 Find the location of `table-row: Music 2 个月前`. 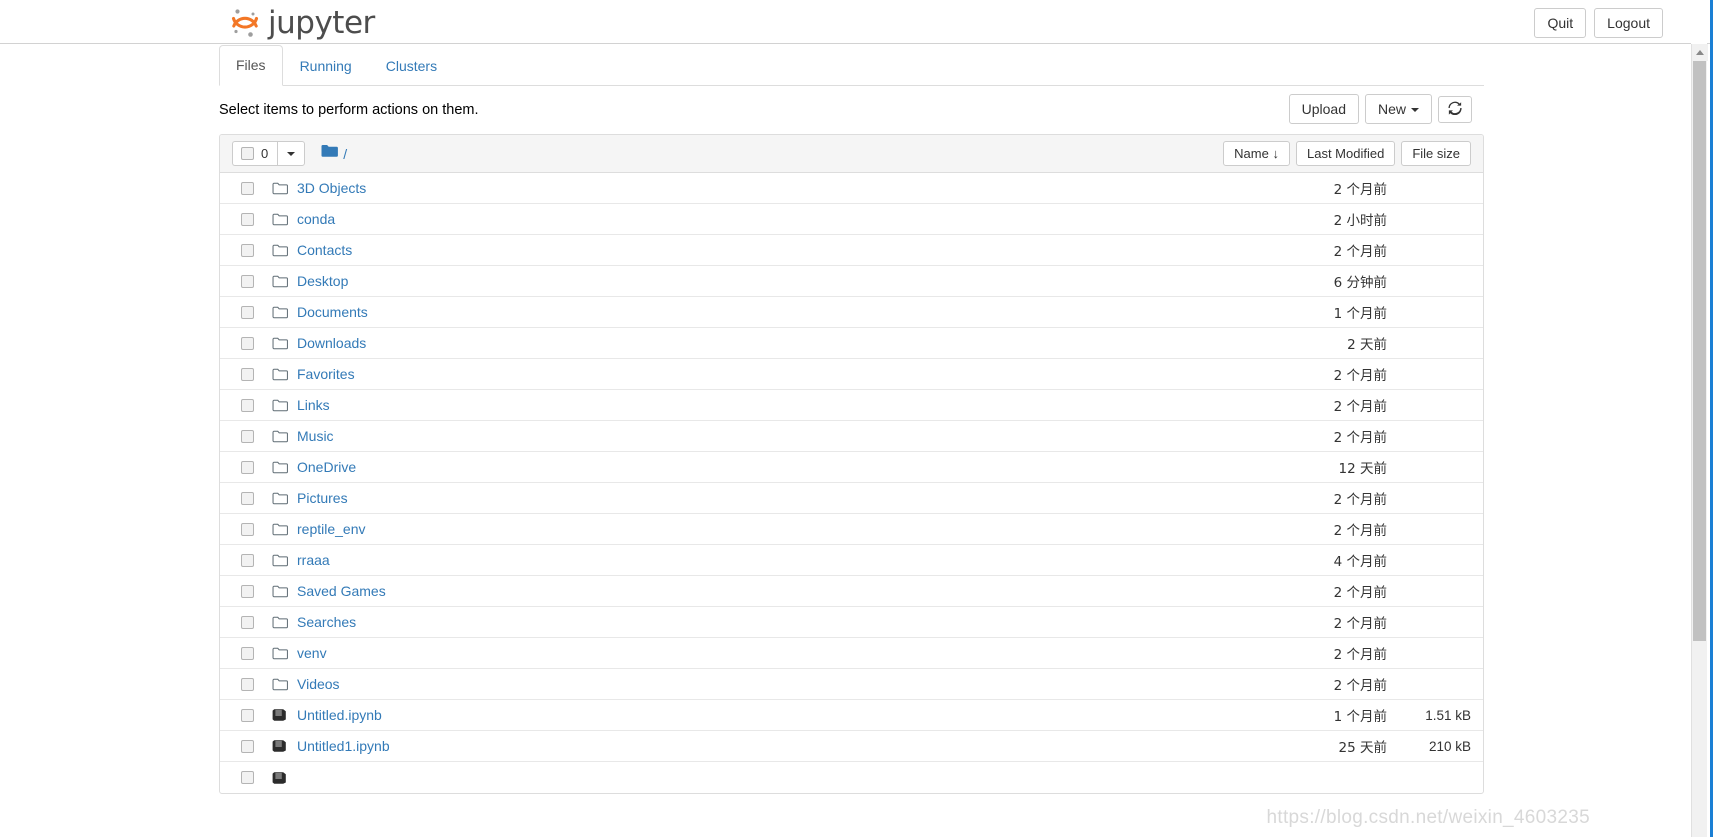

table-row: Music 2 个月前 is located at coordinates (851, 436).